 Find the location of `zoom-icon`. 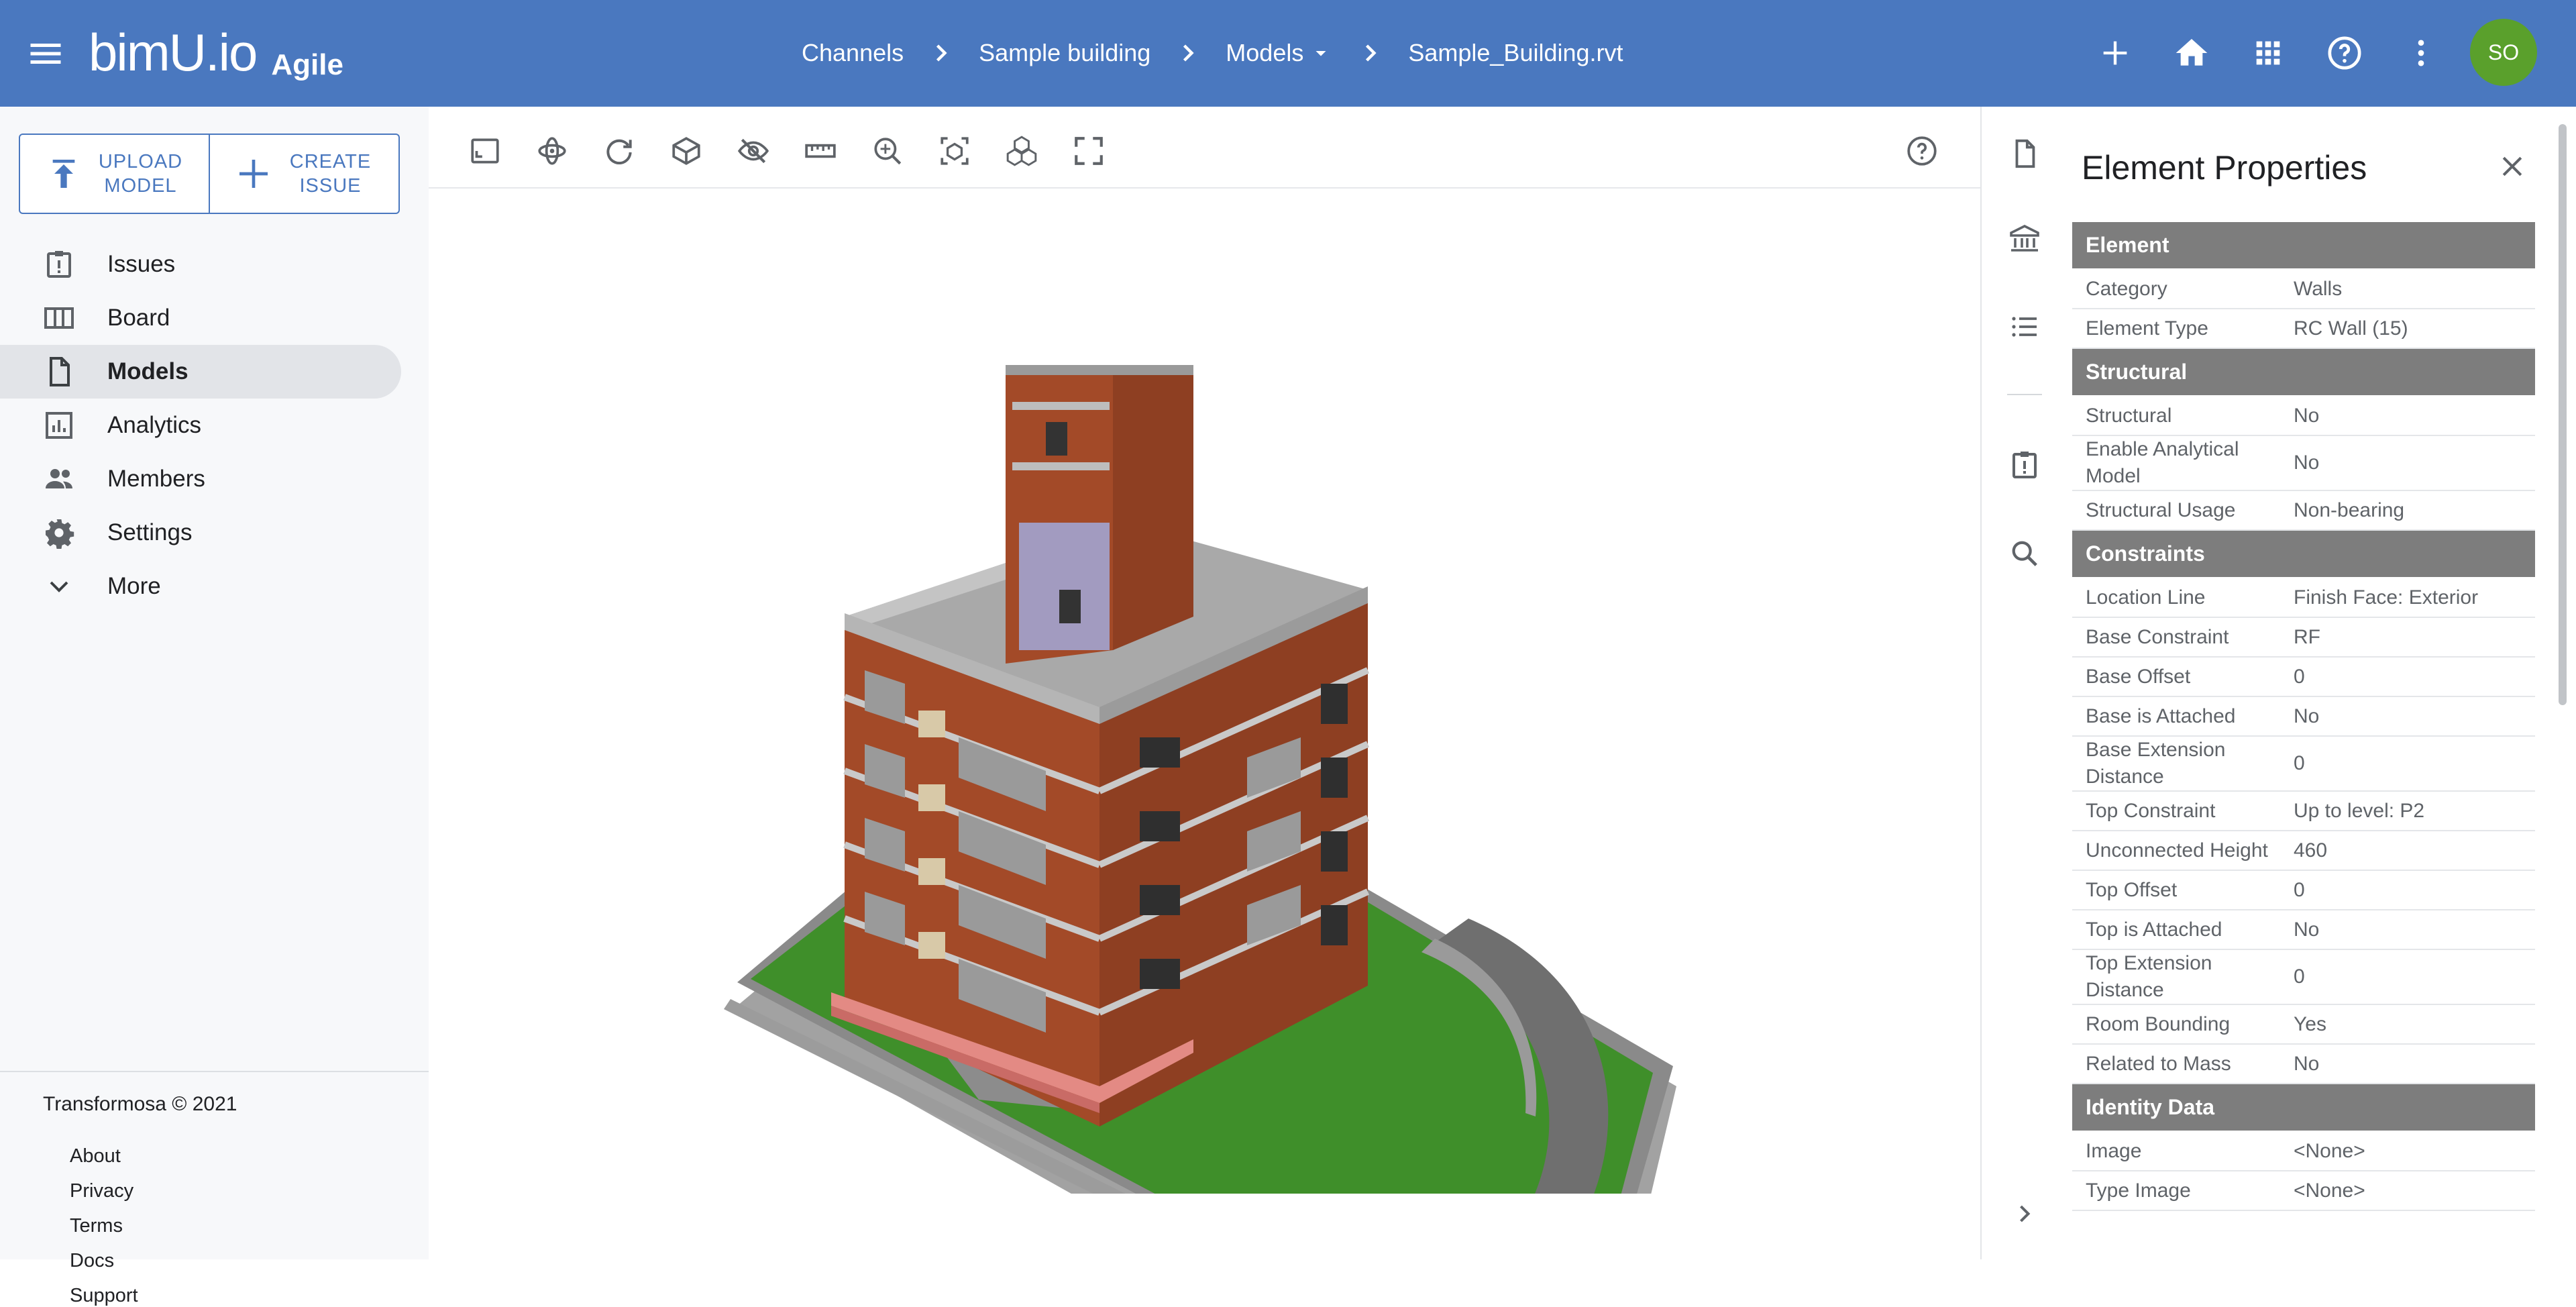

zoom-icon is located at coordinates (887, 151).